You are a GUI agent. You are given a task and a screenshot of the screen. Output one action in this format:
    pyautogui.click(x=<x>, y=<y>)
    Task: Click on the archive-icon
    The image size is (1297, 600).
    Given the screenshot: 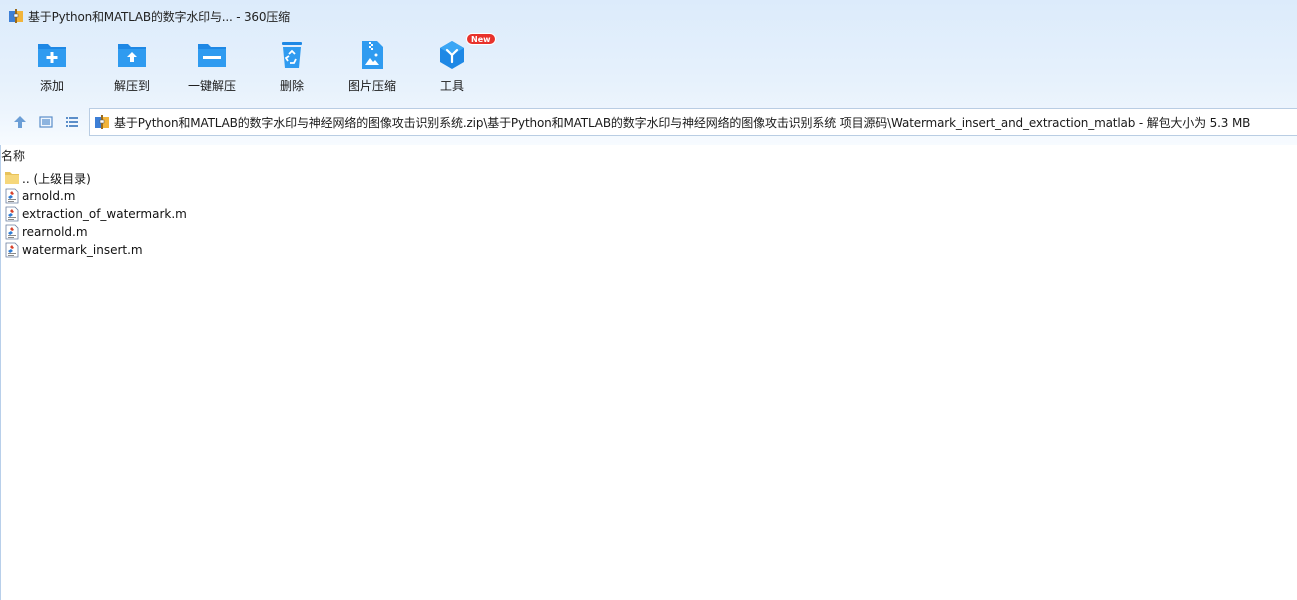 What is the action you would take?
    pyautogui.click(x=102, y=122)
    